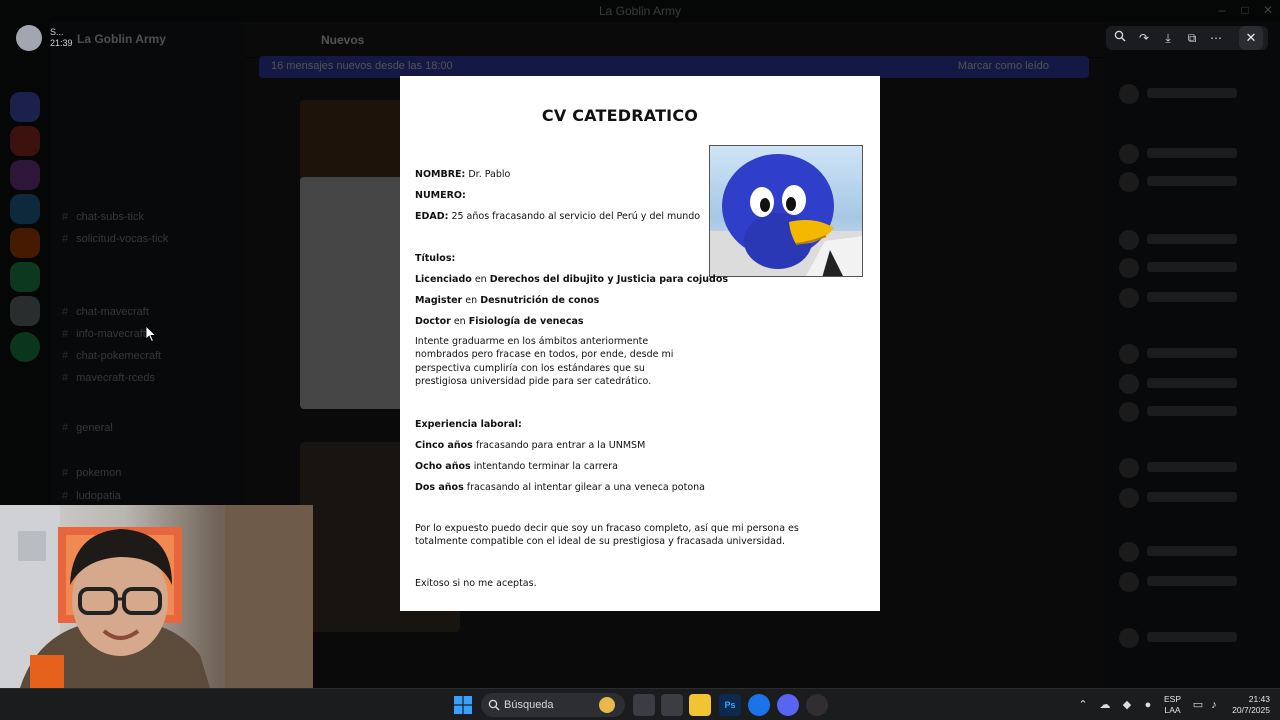 Image resolution: width=1280 pixels, height=720 pixels. Describe the element at coordinates (343, 40) in the screenshot. I see `chat-channel-name: Nuevos` at that location.